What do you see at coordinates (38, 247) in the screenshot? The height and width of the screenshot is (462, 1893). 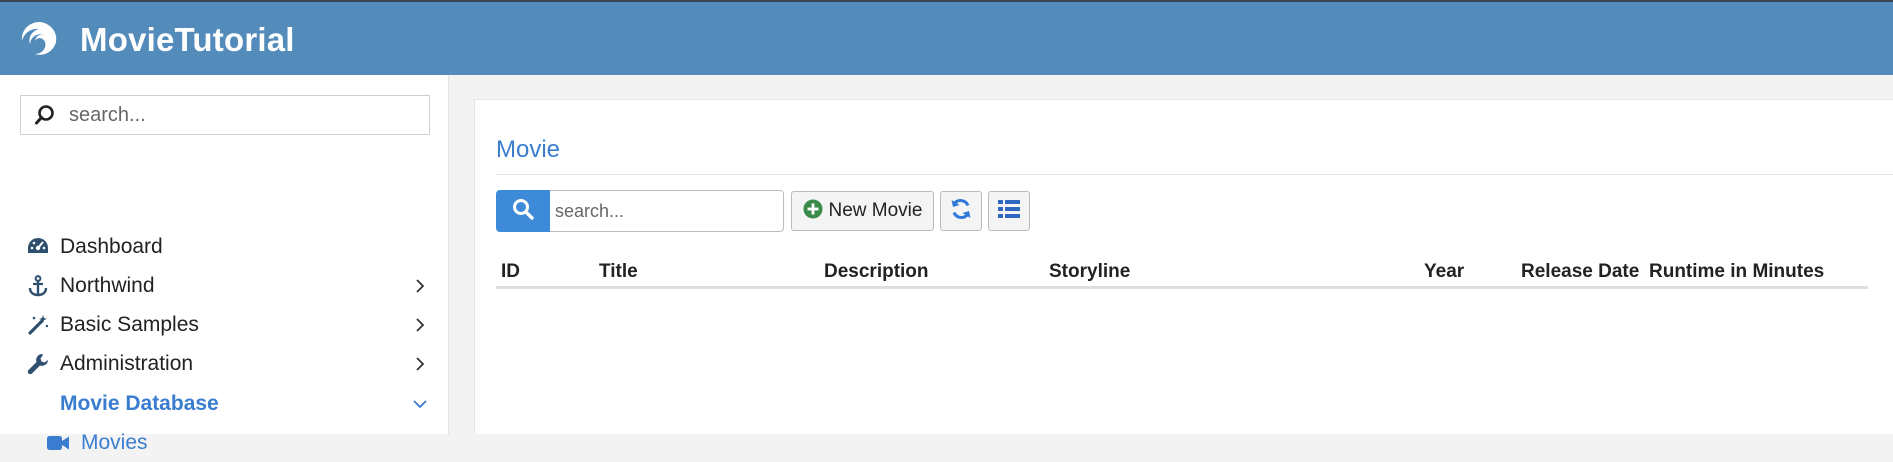 I see `dashboard-icon` at bounding box center [38, 247].